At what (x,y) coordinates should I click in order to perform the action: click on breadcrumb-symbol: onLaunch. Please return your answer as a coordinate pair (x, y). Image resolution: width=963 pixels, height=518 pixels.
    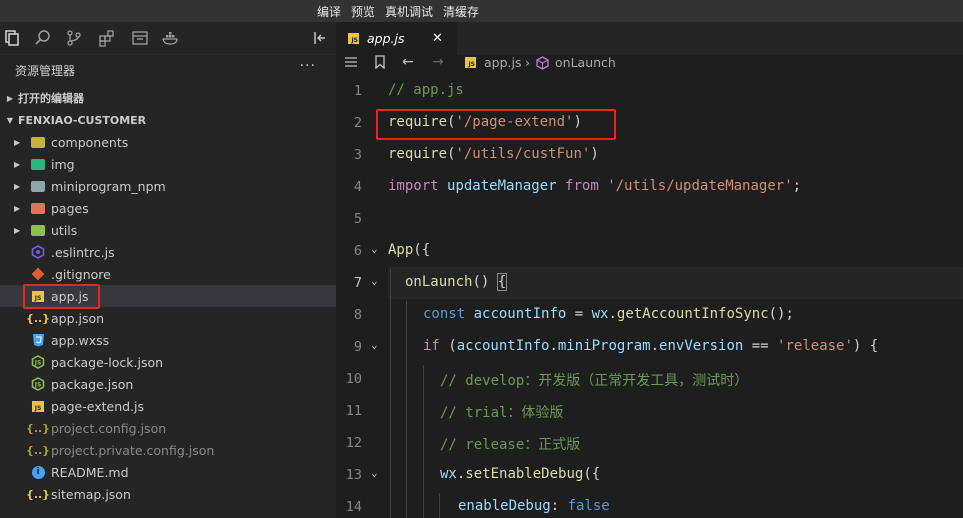
    Looking at the image, I should click on (585, 62).